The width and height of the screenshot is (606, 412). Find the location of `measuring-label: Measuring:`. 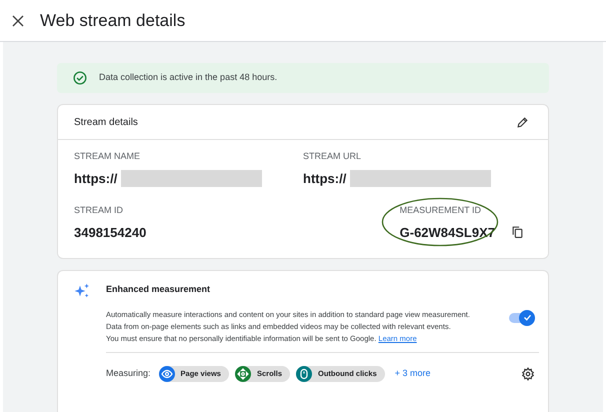

measuring-label: Measuring: is located at coordinates (128, 373).